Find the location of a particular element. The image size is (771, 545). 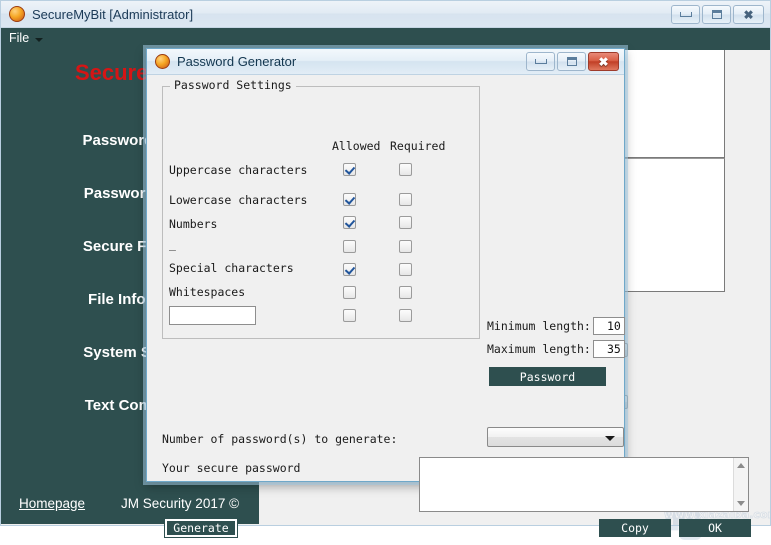

number-of-passwords-label: Number of password(s) to generate: is located at coordinates (280, 439).